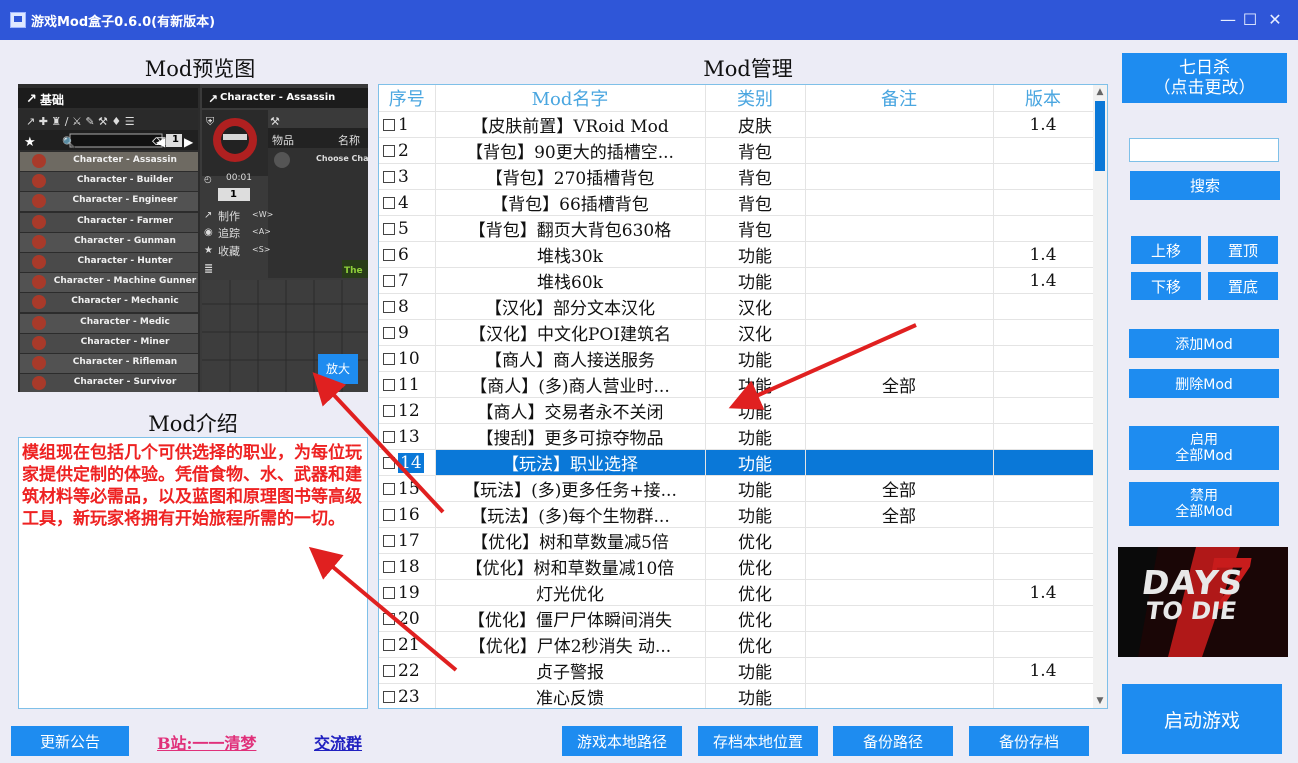 The image size is (1298, 763). Describe the element at coordinates (570, 176) in the screenshot. I see `row-mod-name: 【背包】270插槽背包` at that location.